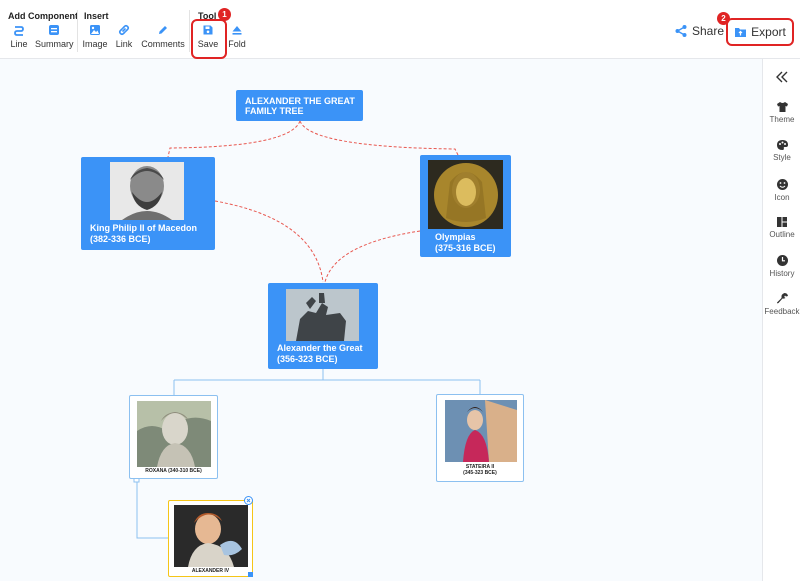 This screenshot has height=581, width=800. What do you see at coordinates (481, 431) in the screenshot?
I see `stateira-portrait-image` at bounding box center [481, 431].